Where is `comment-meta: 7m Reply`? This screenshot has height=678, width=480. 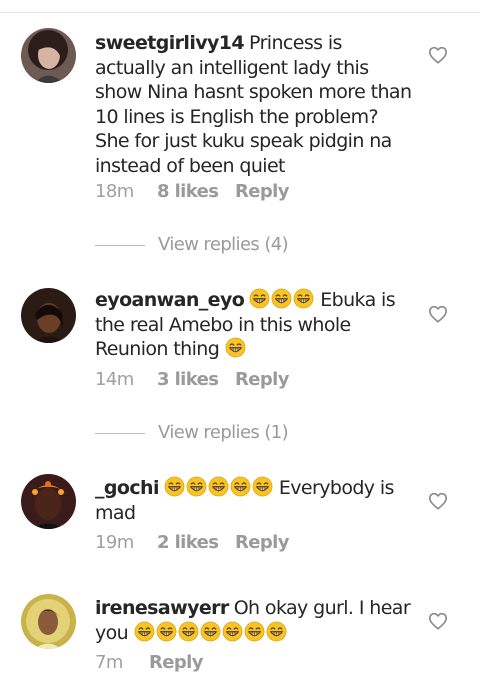
comment-meta: 7m Reply is located at coordinates (149, 662).